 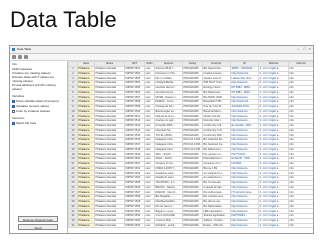 What do you see at coordinates (15, 64) in the screenshot?
I see `info-heading: Info` at bounding box center [15, 64].